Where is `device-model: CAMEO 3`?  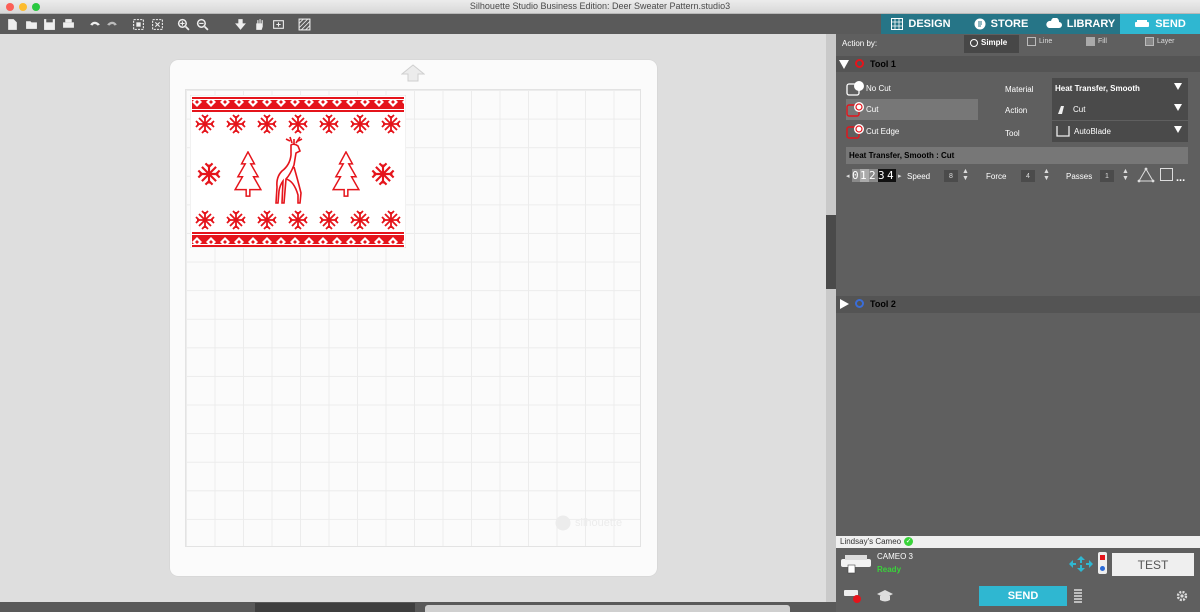
device-model: CAMEO 3 is located at coordinates (895, 556).